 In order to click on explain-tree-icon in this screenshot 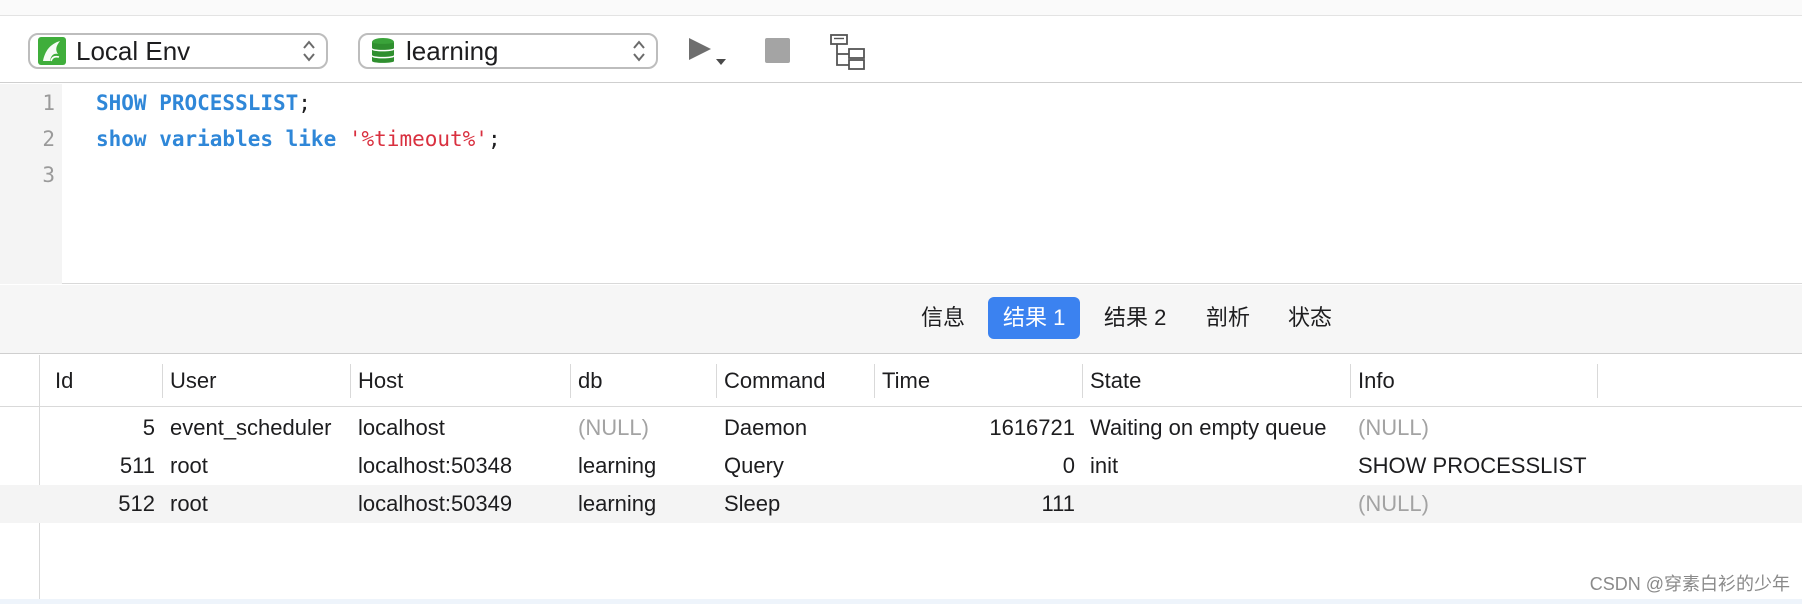, I will do `click(847, 52)`.